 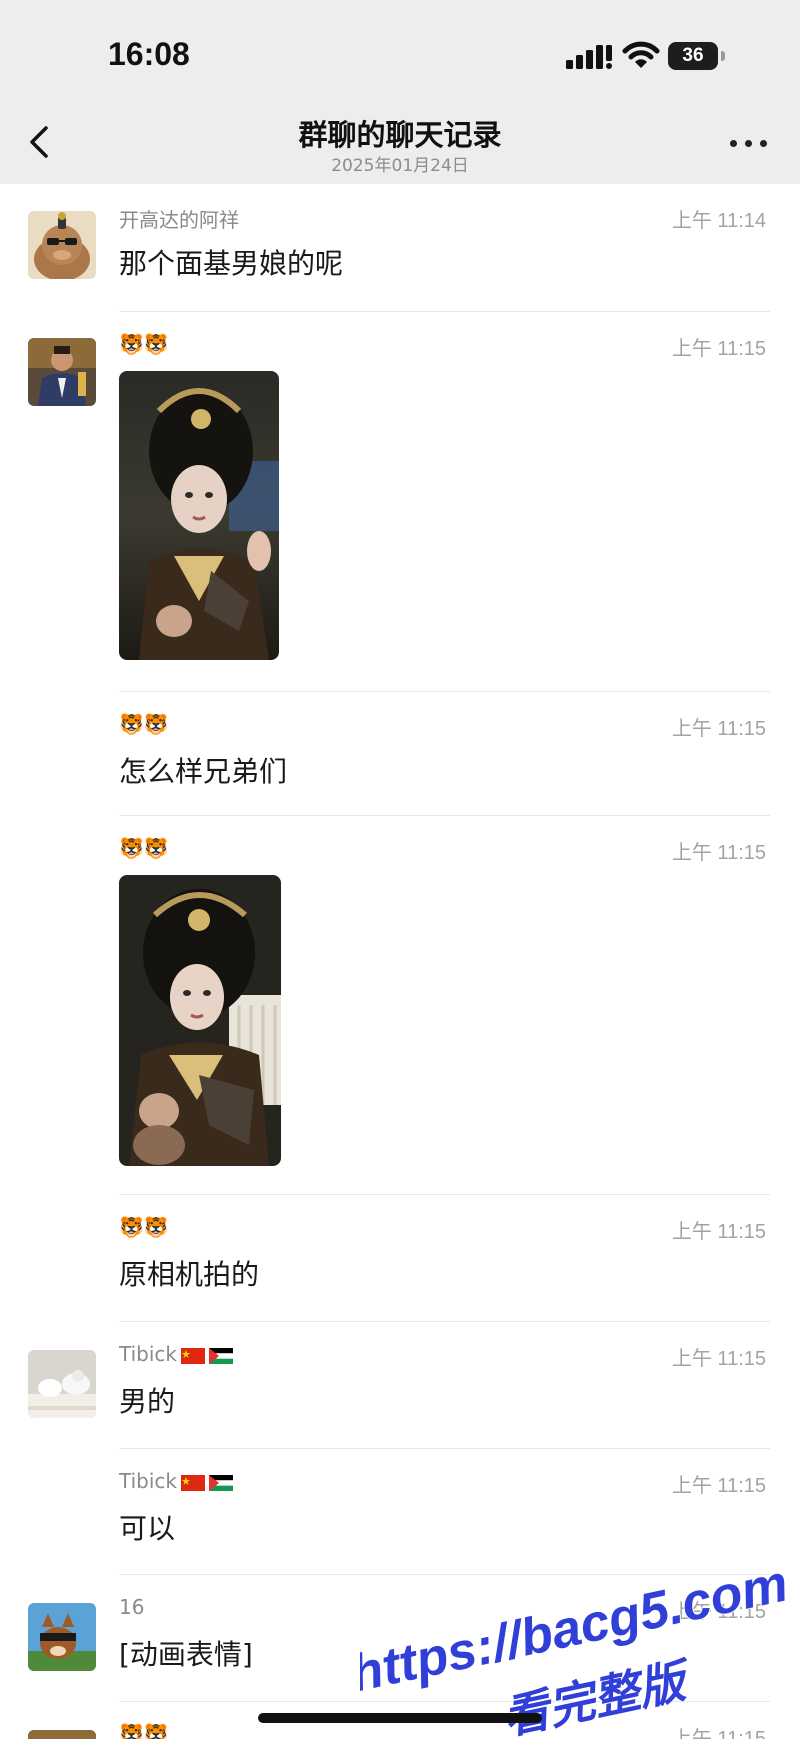 What do you see at coordinates (400, 248) in the screenshot?
I see `chat-message: 开高达的阿祥 上午 11:14 那个面基男娘的呢` at bounding box center [400, 248].